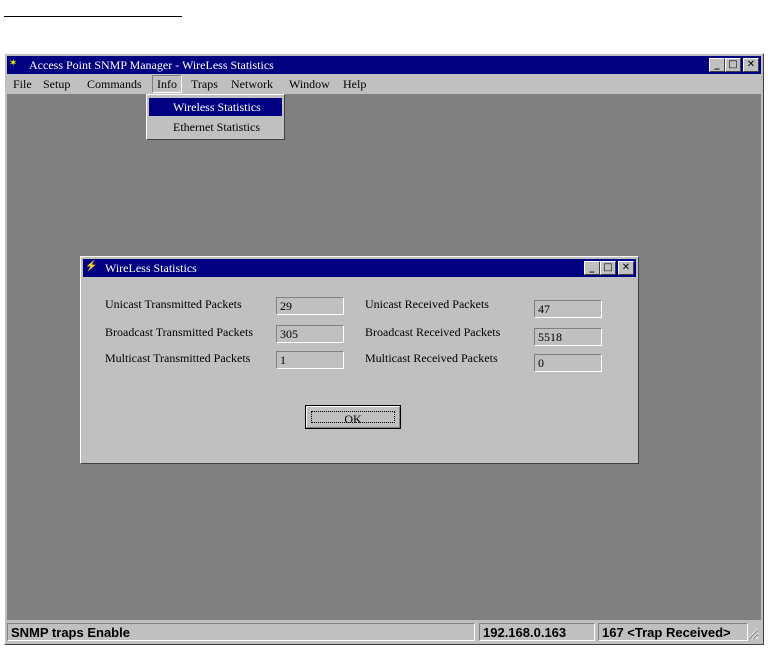 The width and height of the screenshot is (768, 648). Describe the element at coordinates (241, 632) in the screenshot. I see `status-text: SNMP traps Enable` at that location.